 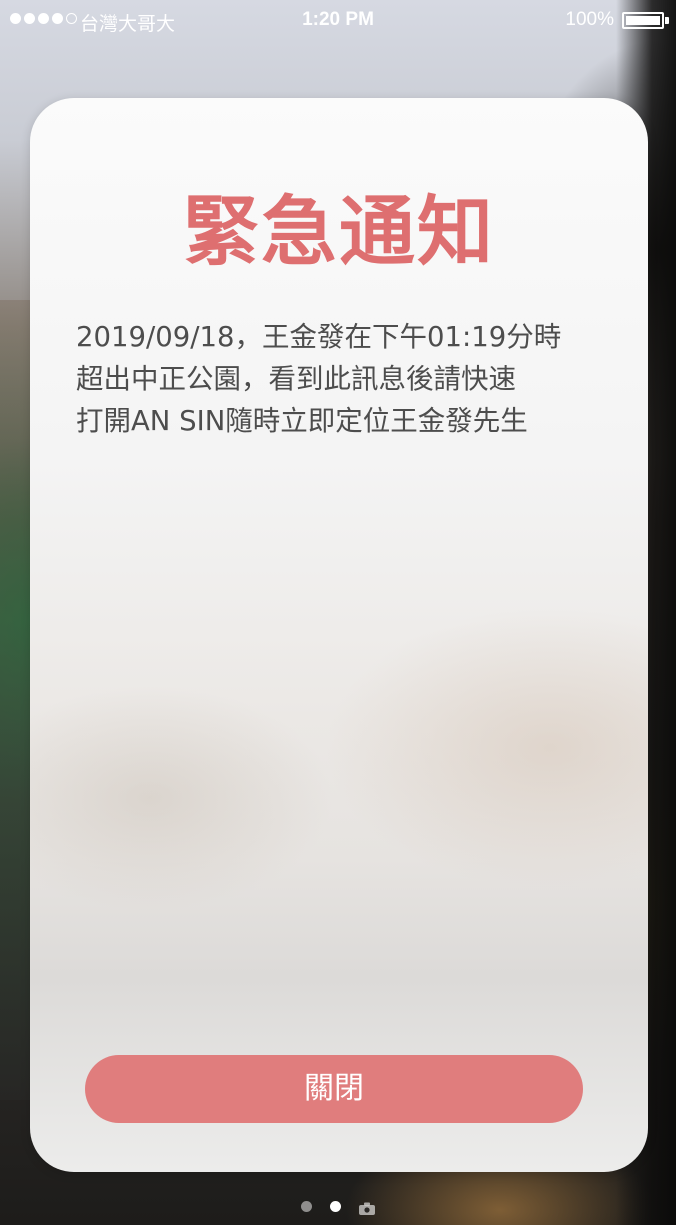 I want to click on page-indicator, so click(x=338, y=1207).